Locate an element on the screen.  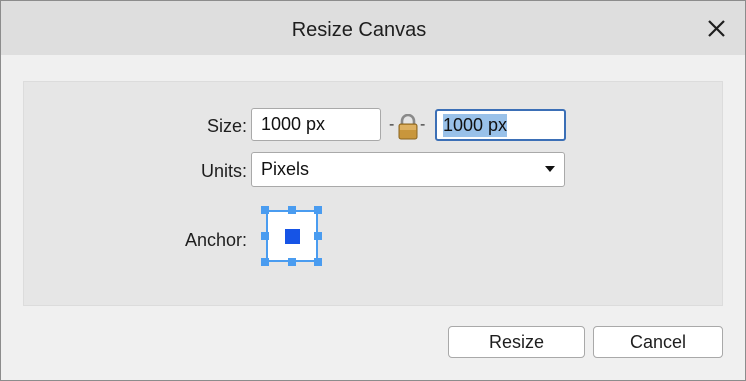
width-input-value: 1000 px is located at coordinates (293, 124).